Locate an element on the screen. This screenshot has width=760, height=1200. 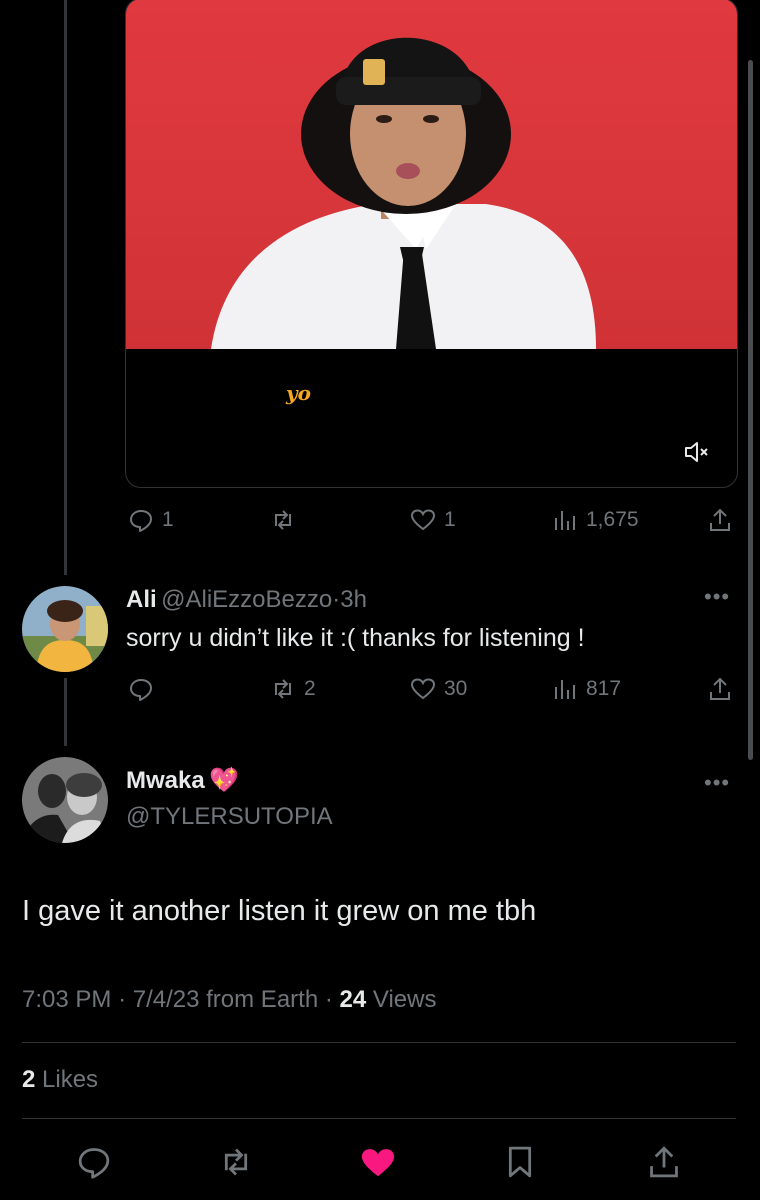
reply-more-icon: ••• is located at coordinates (717, 597).